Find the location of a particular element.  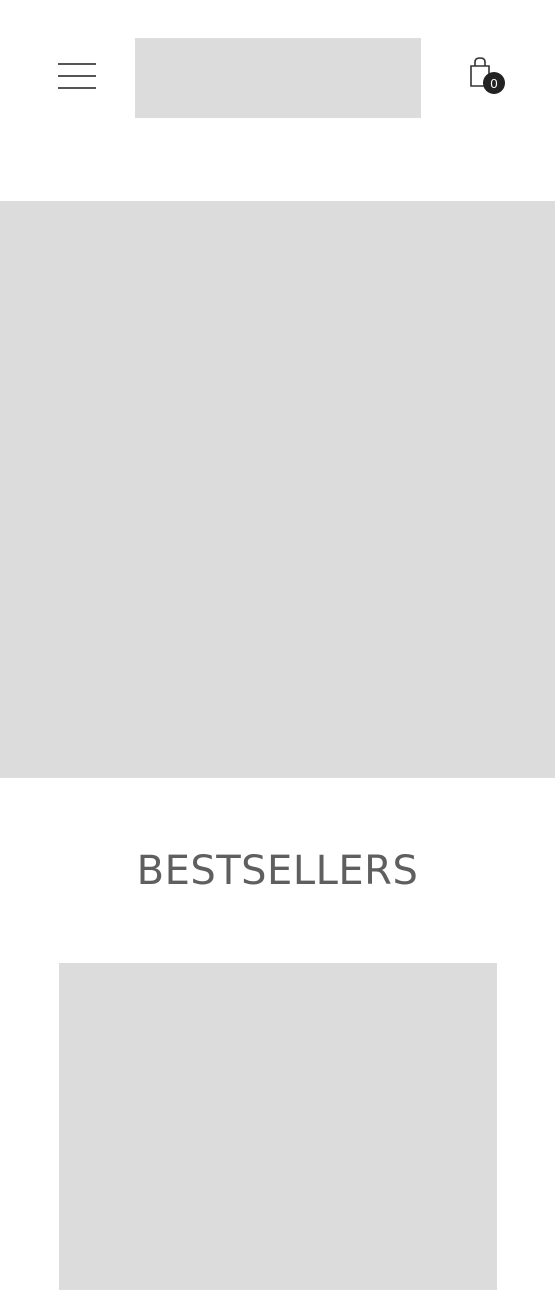

menu-bar-middle is located at coordinates (77, 76).